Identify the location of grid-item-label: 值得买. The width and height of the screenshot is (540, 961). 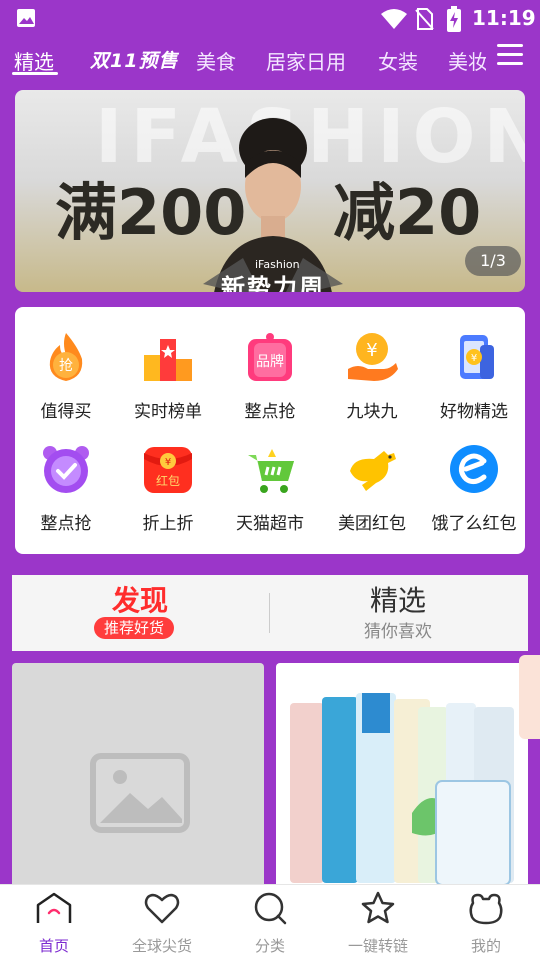
(66, 412).